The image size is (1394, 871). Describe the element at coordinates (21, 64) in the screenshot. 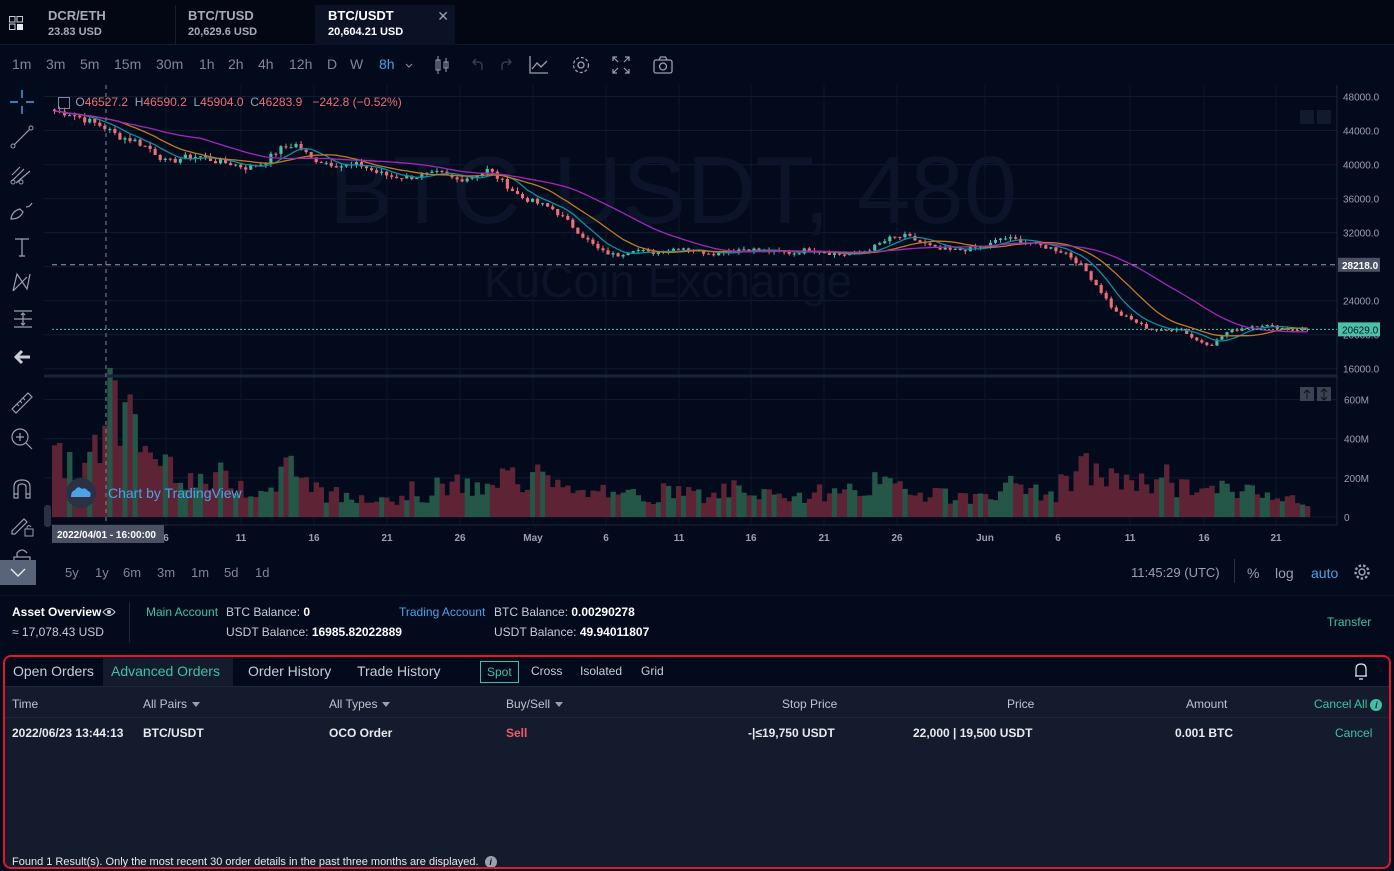

I see `timeframe-1m: 1m` at that location.